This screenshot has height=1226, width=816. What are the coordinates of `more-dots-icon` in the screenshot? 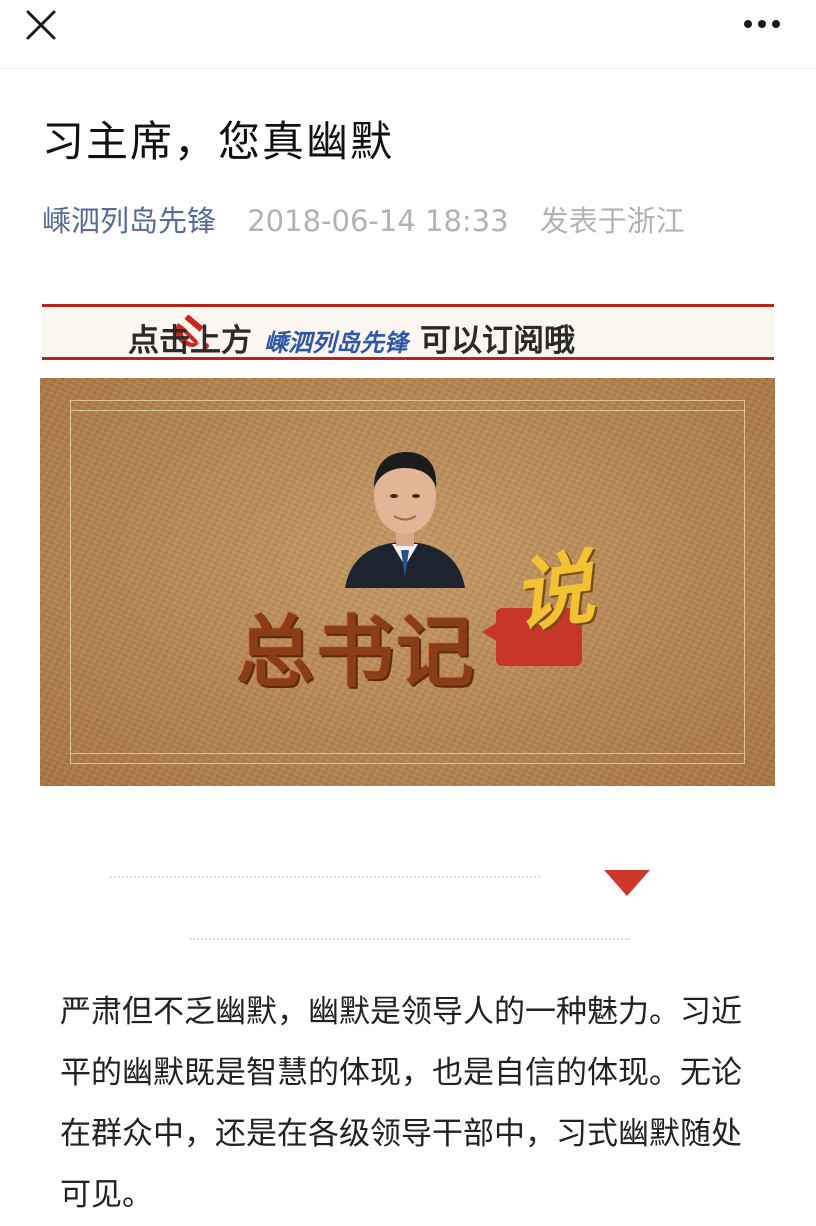 It's located at (762, 24).